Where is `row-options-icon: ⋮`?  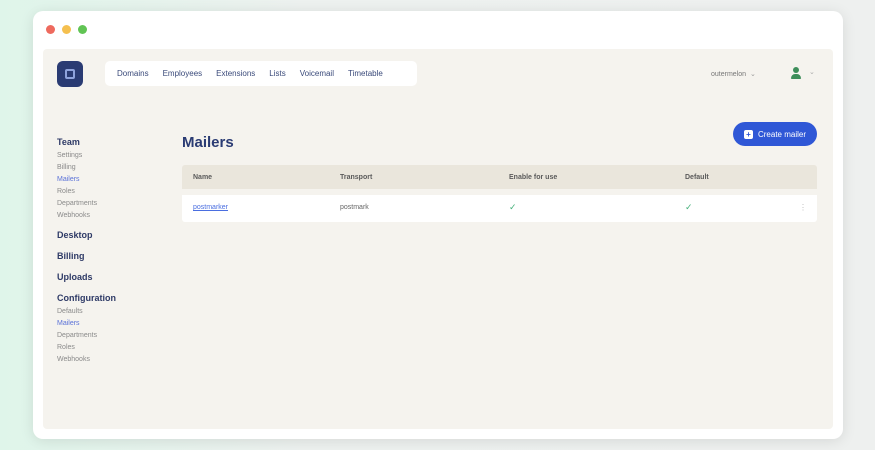 row-options-icon: ⋮ is located at coordinates (803, 207).